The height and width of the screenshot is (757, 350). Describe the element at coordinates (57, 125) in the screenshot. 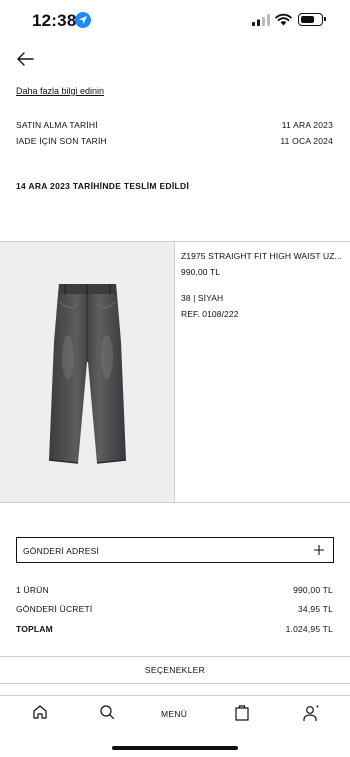

I see `purchase-date-label: SATIN ALMA TARİHİ` at that location.